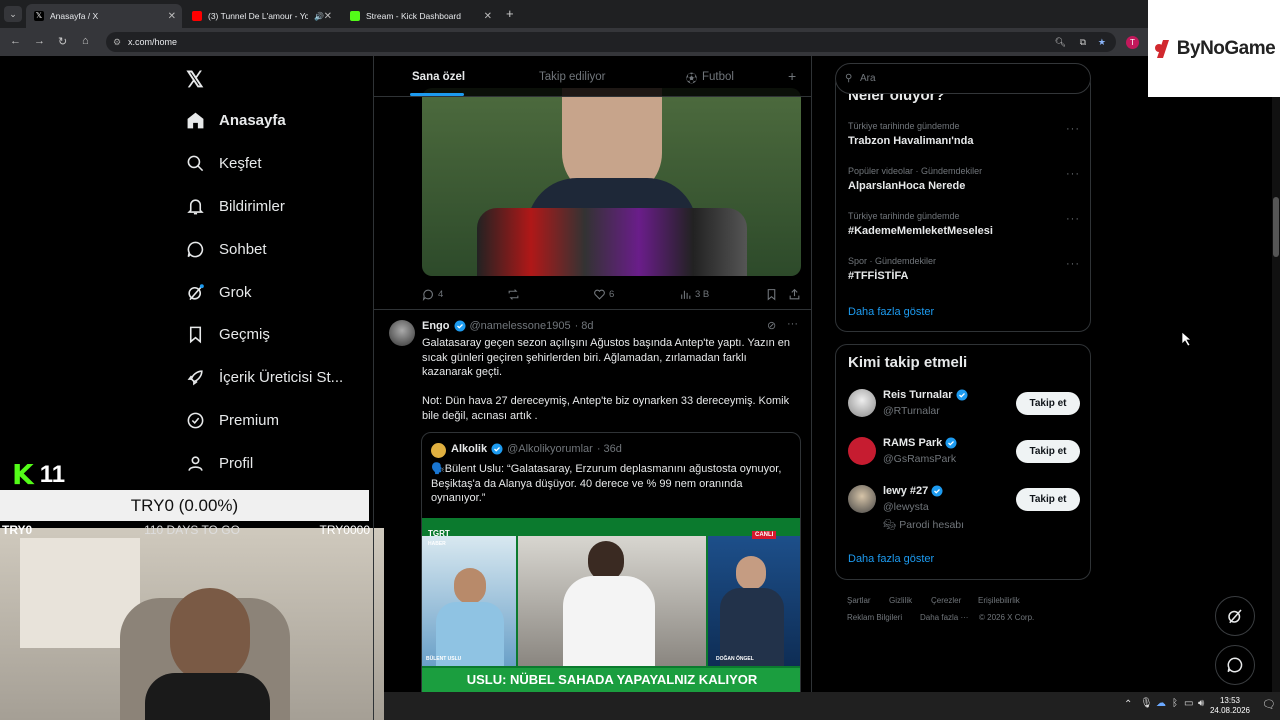 The height and width of the screenshot is (720, 1280). What do you see at coordinates (859, 600) in the screenshot?
I see `footer-terms: Şartlar` at bounding box center [859, 600].